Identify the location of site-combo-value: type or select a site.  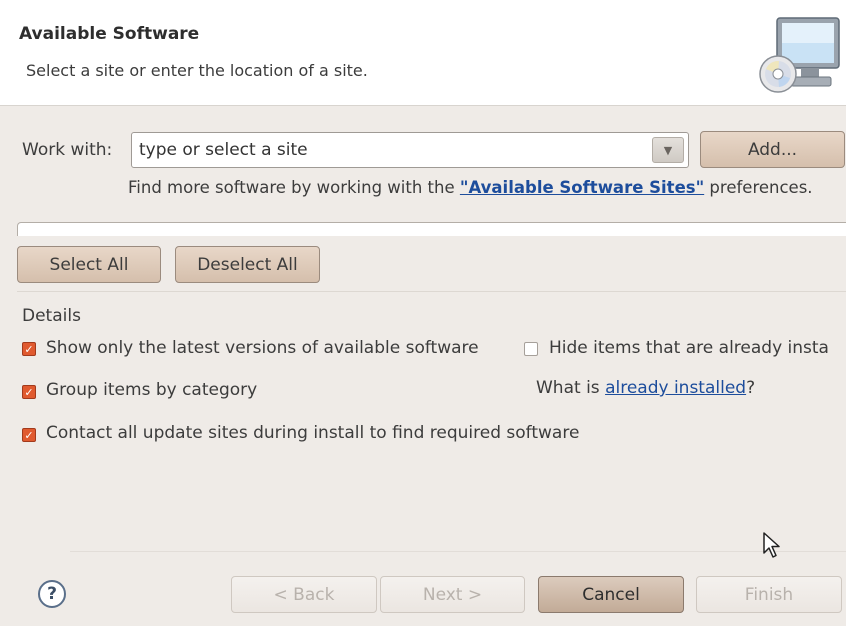
(223, 150).